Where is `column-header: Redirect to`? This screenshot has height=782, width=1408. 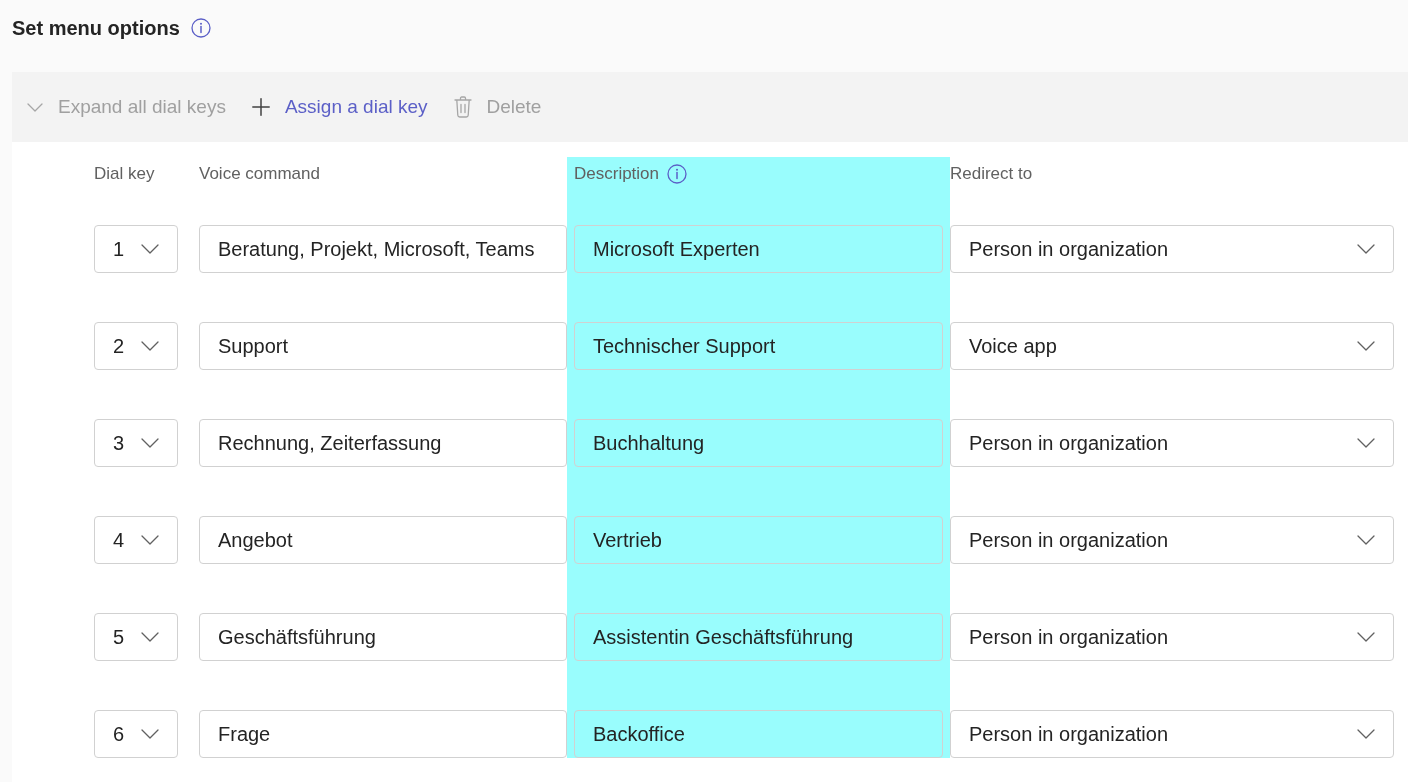 column-header: Redirect to is located at coordinates (991, 174).